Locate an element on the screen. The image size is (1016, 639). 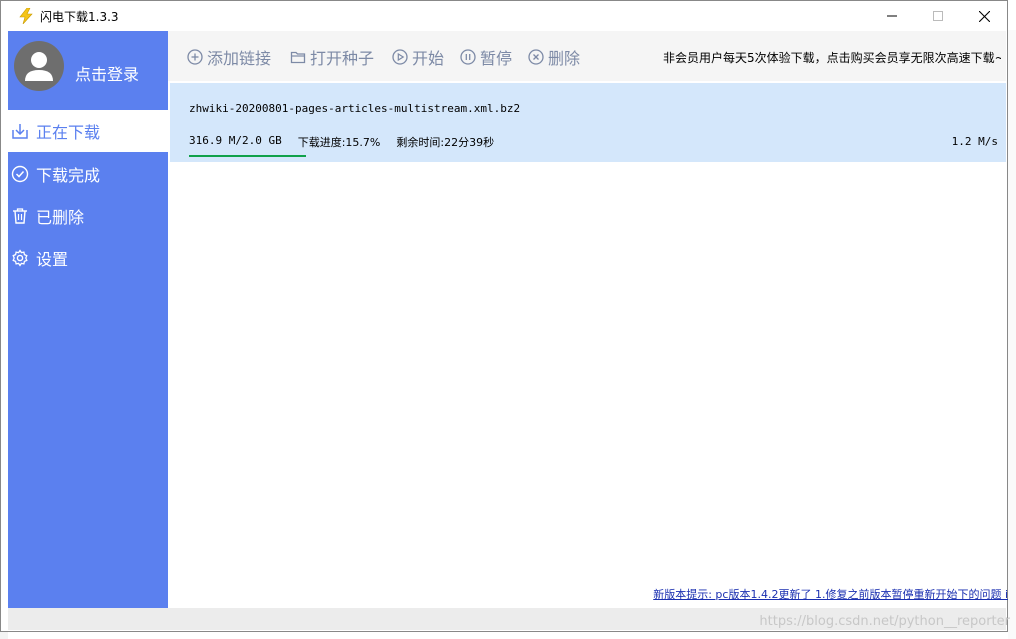
maximize-button is located at coordinates (938, 16).